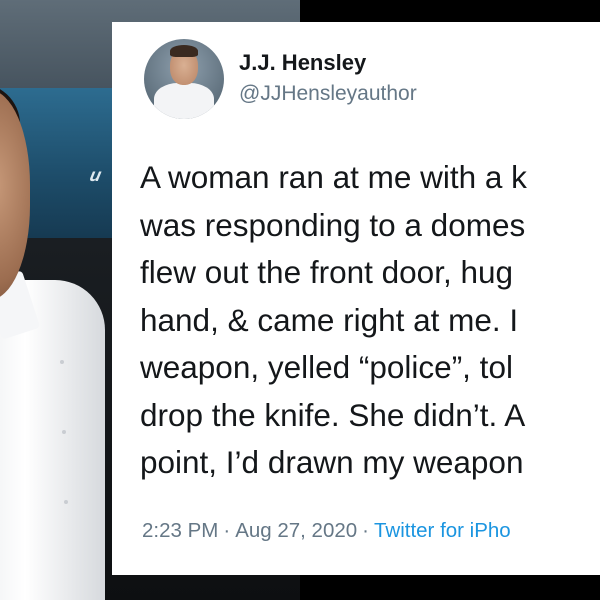  What do you see at coordinates (302, 63) in the screenshot?
I see `author-name: J.J. Hensley` at bounding box center [302, 63].